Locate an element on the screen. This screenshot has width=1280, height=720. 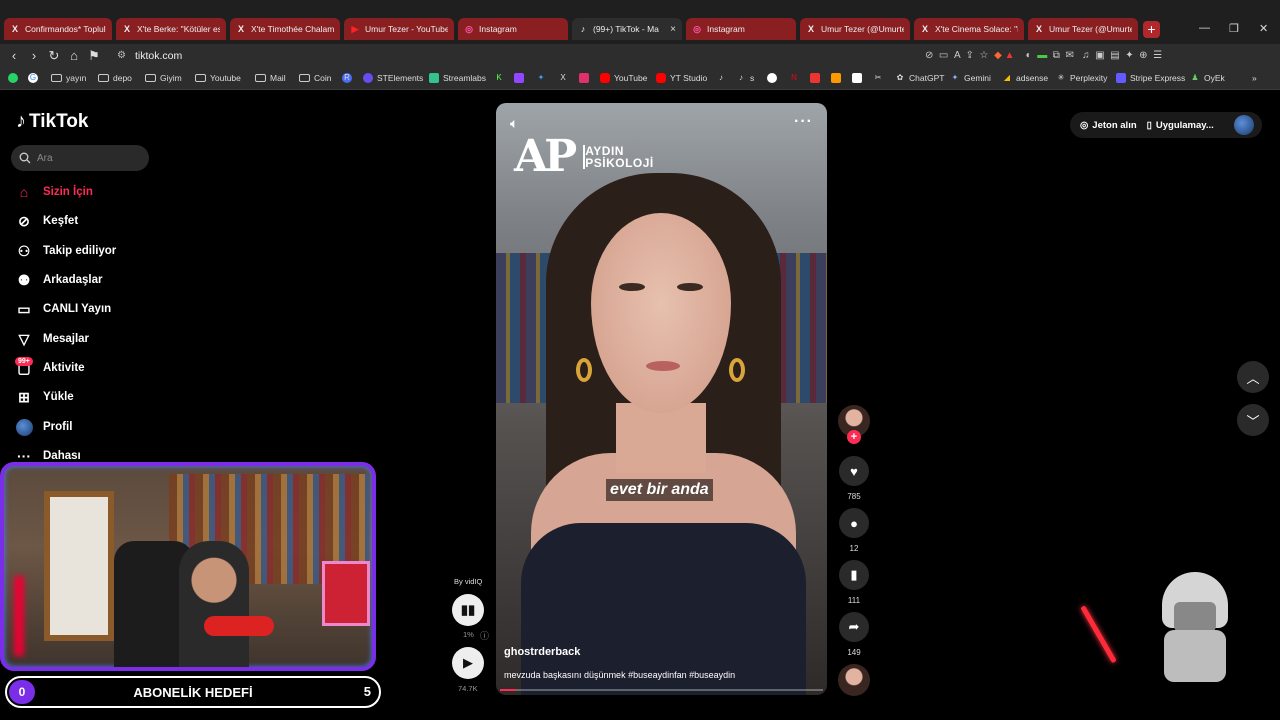
browser-tab: X X'te Berke: "Kötüler es is located at coordinates (171, 29).